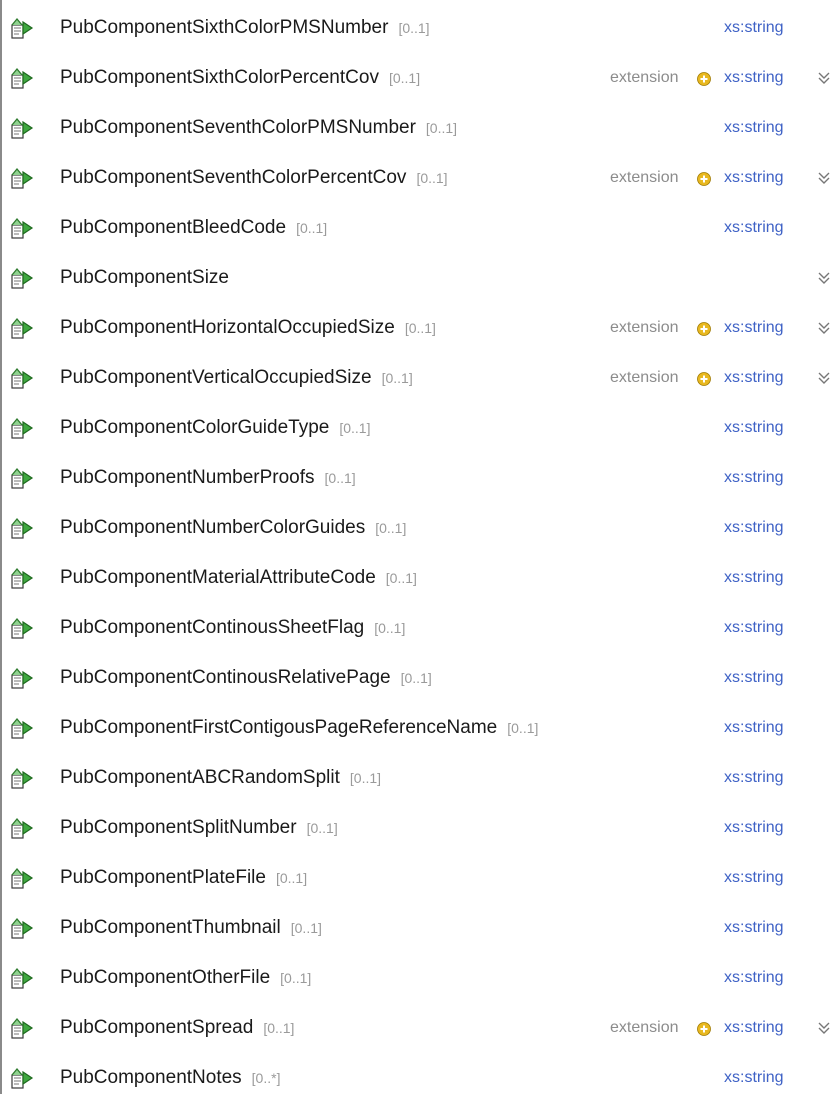  I want to click on element-row: PubComponentNotes [0..*] xs:string, so click(418, 1078).